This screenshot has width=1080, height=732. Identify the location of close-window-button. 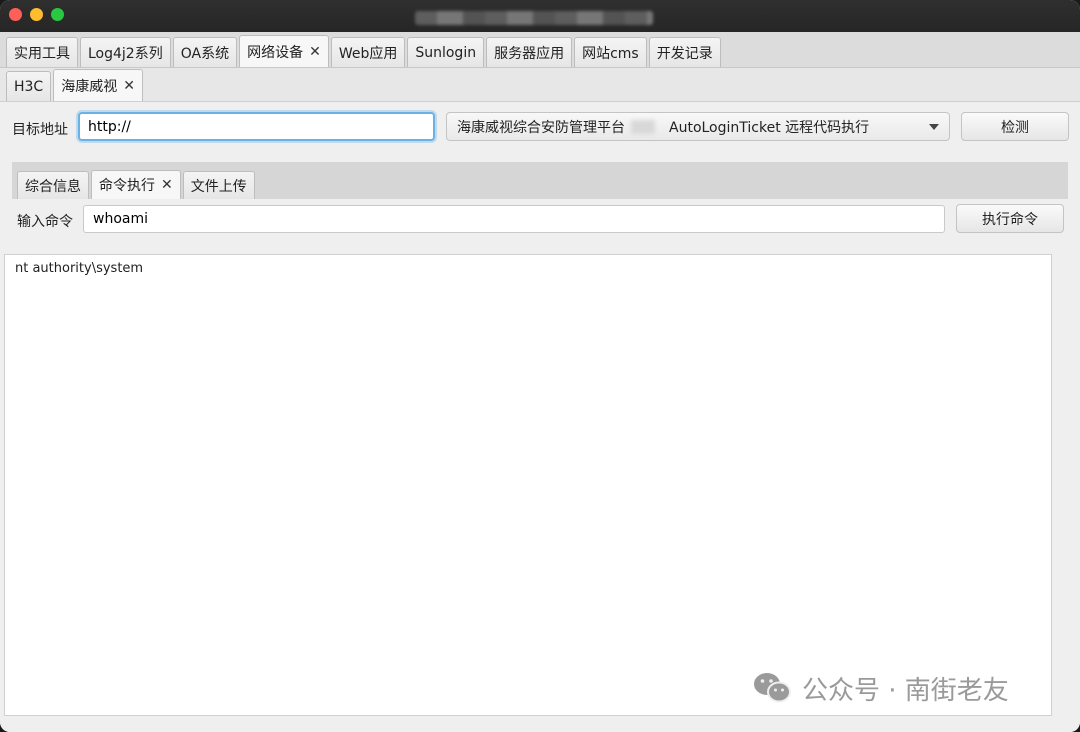
(15, 14).